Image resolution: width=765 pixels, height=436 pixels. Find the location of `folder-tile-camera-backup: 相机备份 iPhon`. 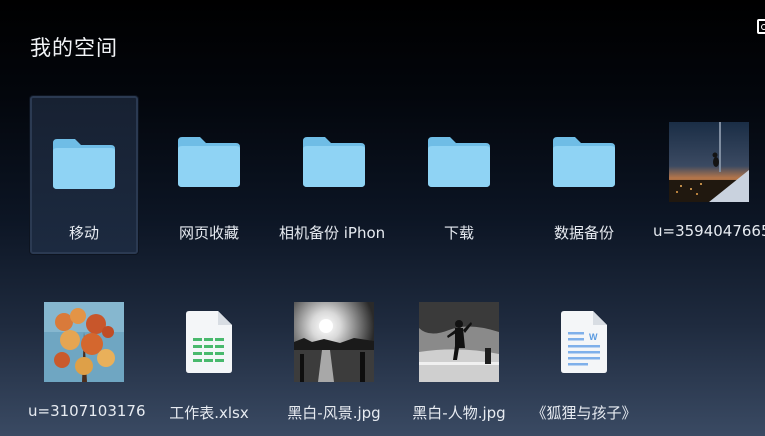

folder-tile-camera-backup: 相机备份 iPhon is located at coordinates (333, 175).